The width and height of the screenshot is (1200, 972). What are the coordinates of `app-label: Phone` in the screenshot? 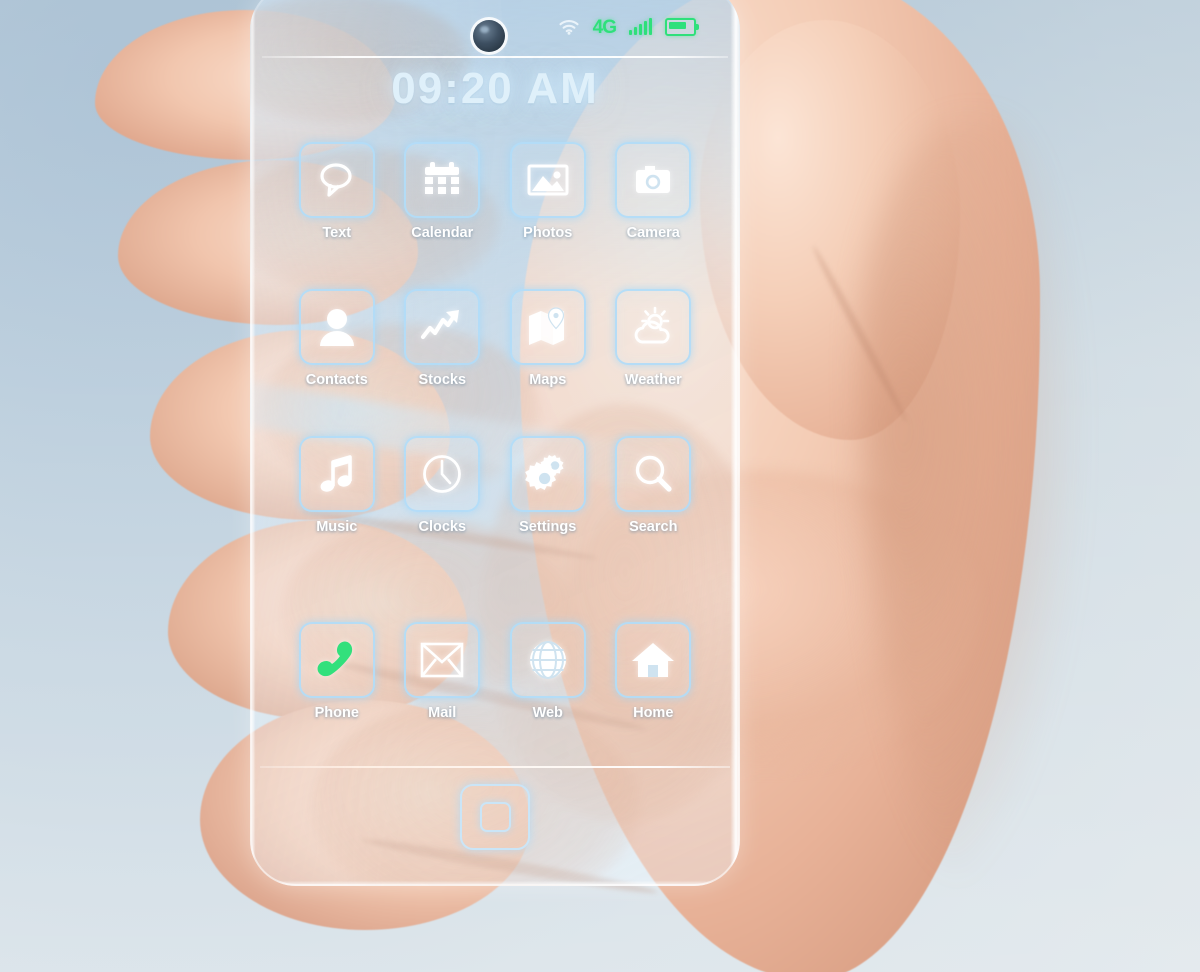 It's located at (336, 713).